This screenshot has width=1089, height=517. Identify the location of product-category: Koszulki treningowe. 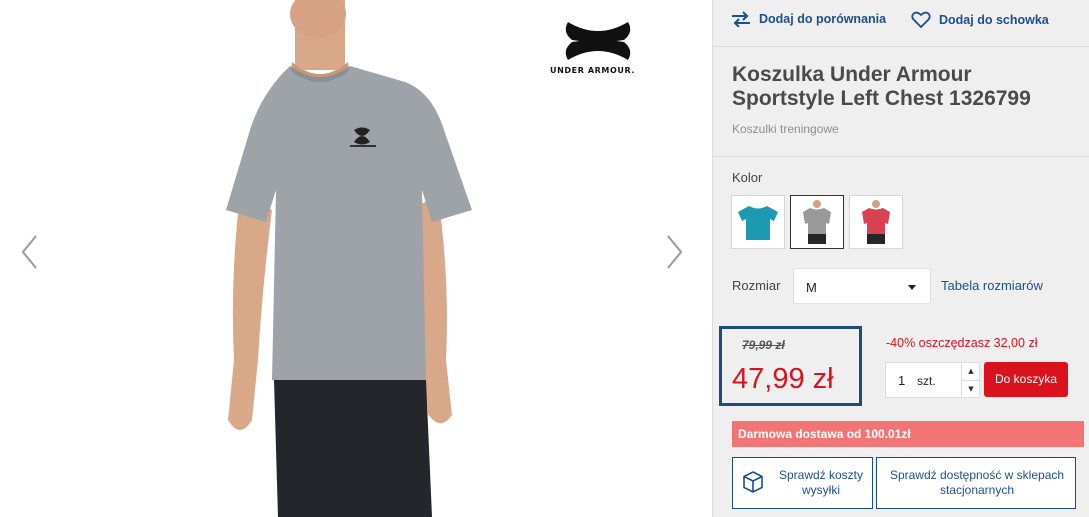
(785, 129).